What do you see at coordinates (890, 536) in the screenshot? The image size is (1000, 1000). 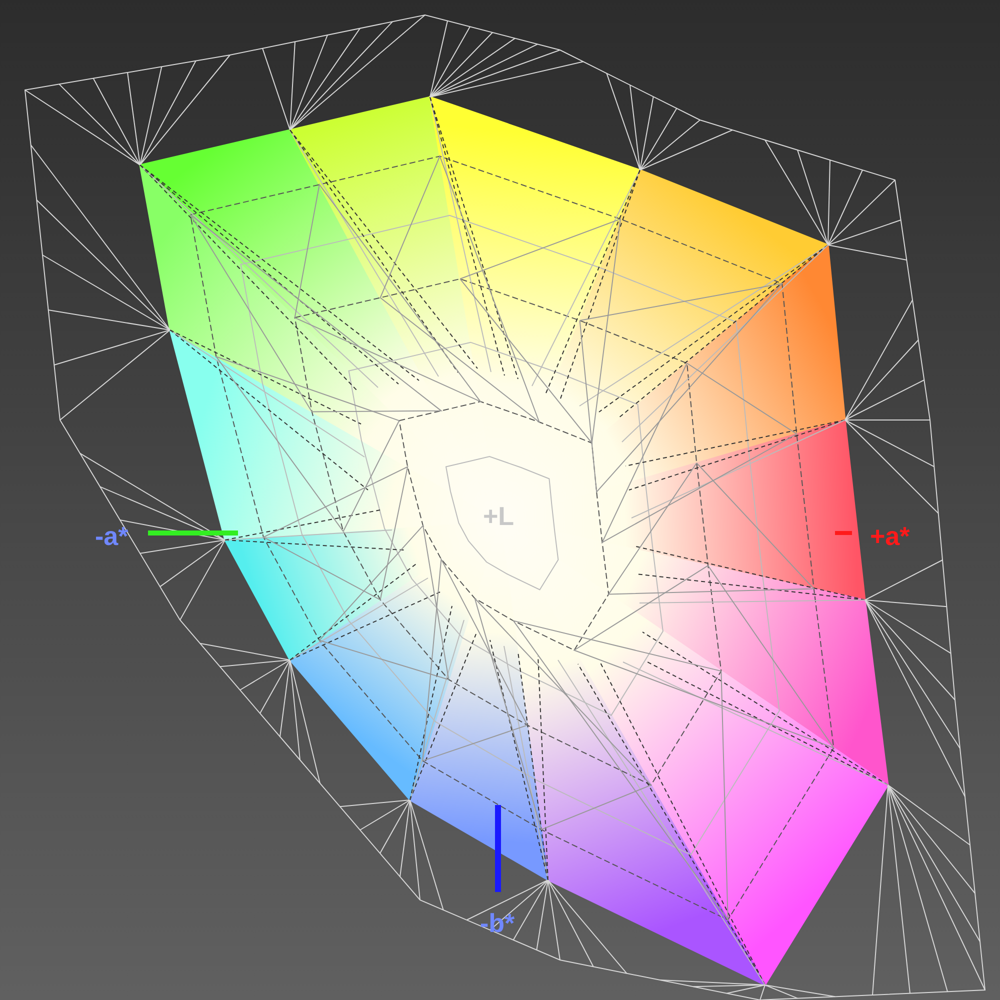 I see `axis-label: +a*` at bounding box center [890, 536].